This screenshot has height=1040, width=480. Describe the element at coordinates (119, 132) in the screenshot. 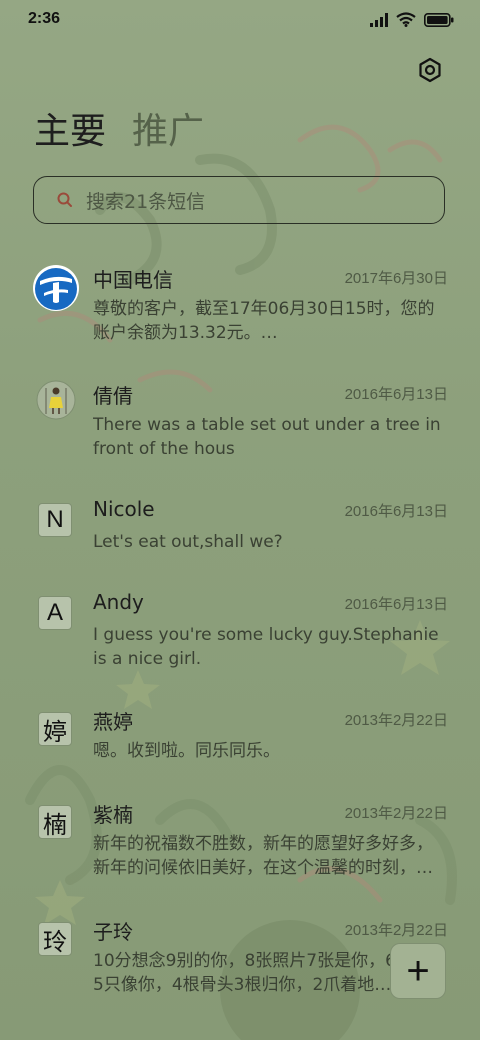

I see `tab-bar: 主要 推广` at that location.